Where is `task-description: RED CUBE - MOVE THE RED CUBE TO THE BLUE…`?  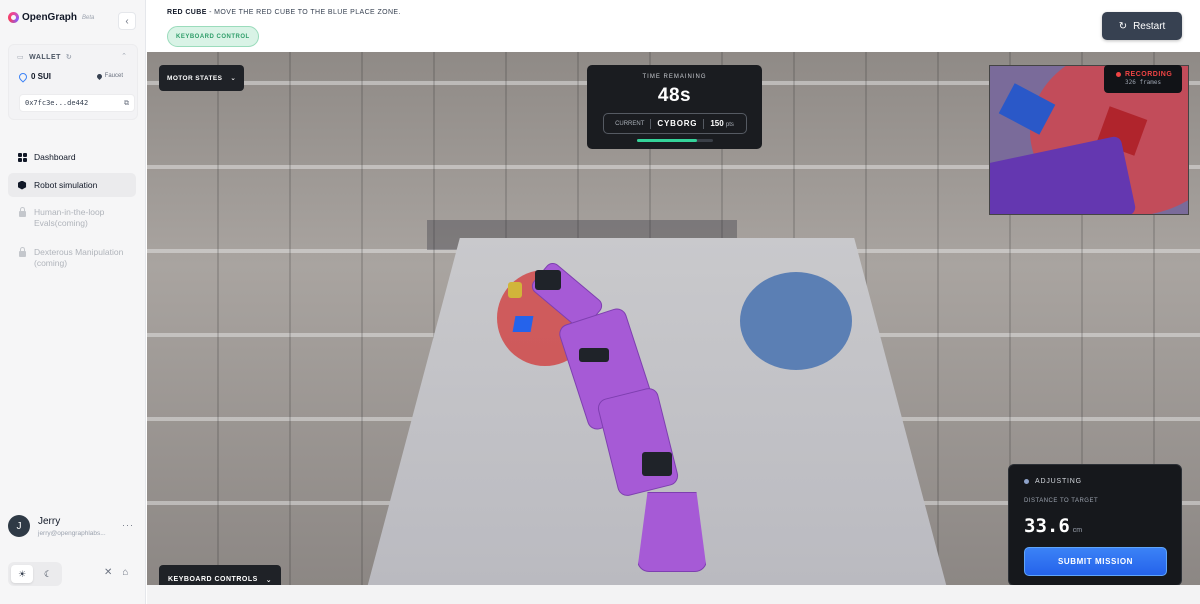
task-description: RED CUBE - MOVE THE RED CUBE TO THE BLUE… is located at coordinates (284, 12).